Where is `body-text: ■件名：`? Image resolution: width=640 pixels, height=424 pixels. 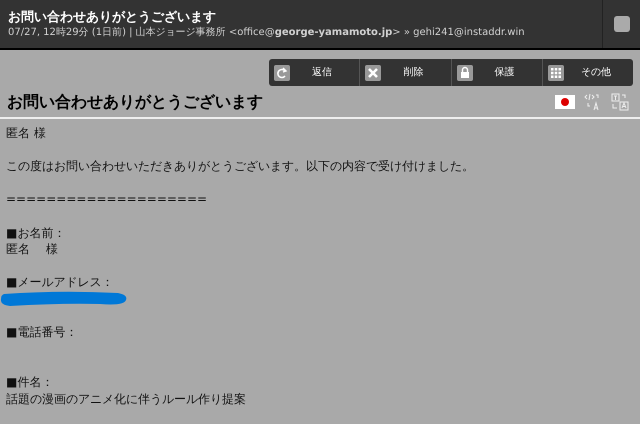
body-text: ■件名： is located at coordinates (30, 381).